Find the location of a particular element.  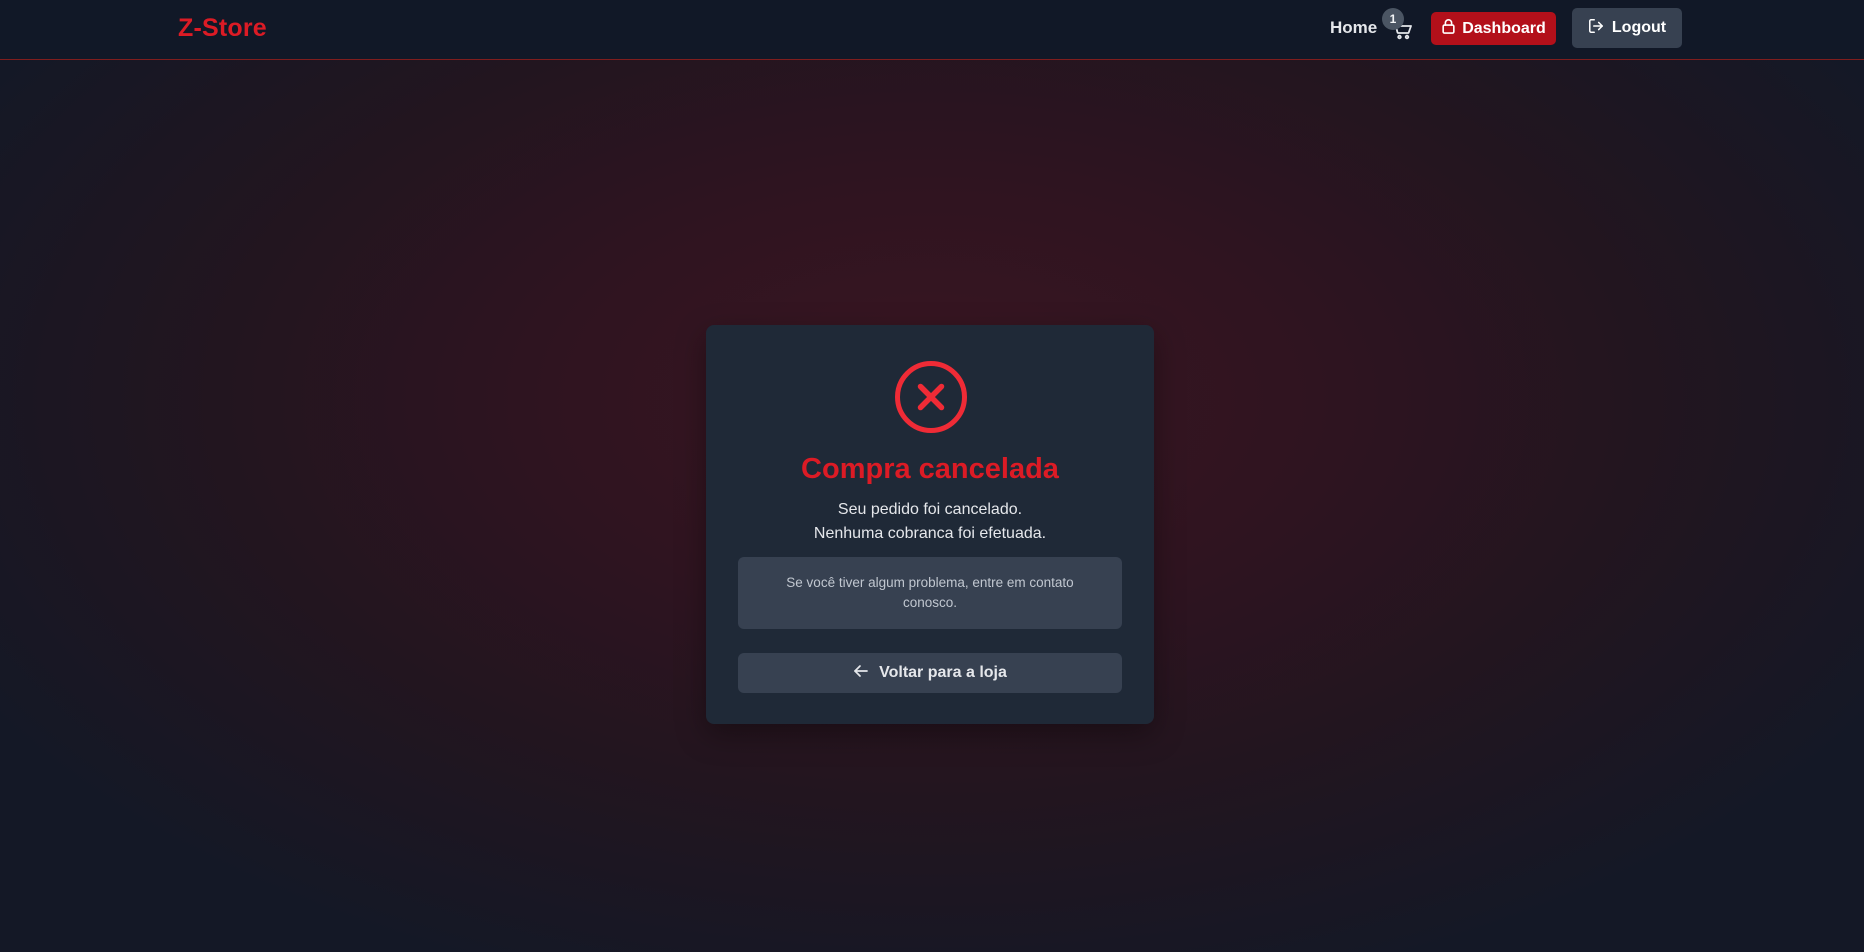

cancel-message-line1: Seu pedido foi cancelado. is located at coordinates (930, 509).